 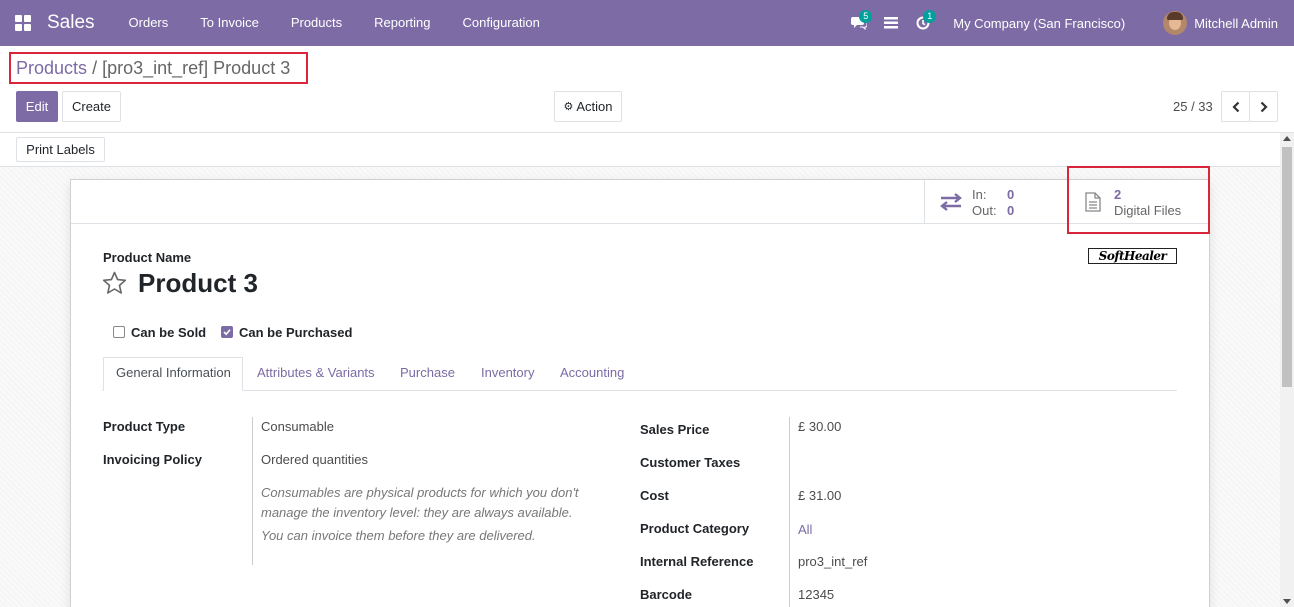 I want to click on product-type-label: Product Type, so click(x=144, y=426).